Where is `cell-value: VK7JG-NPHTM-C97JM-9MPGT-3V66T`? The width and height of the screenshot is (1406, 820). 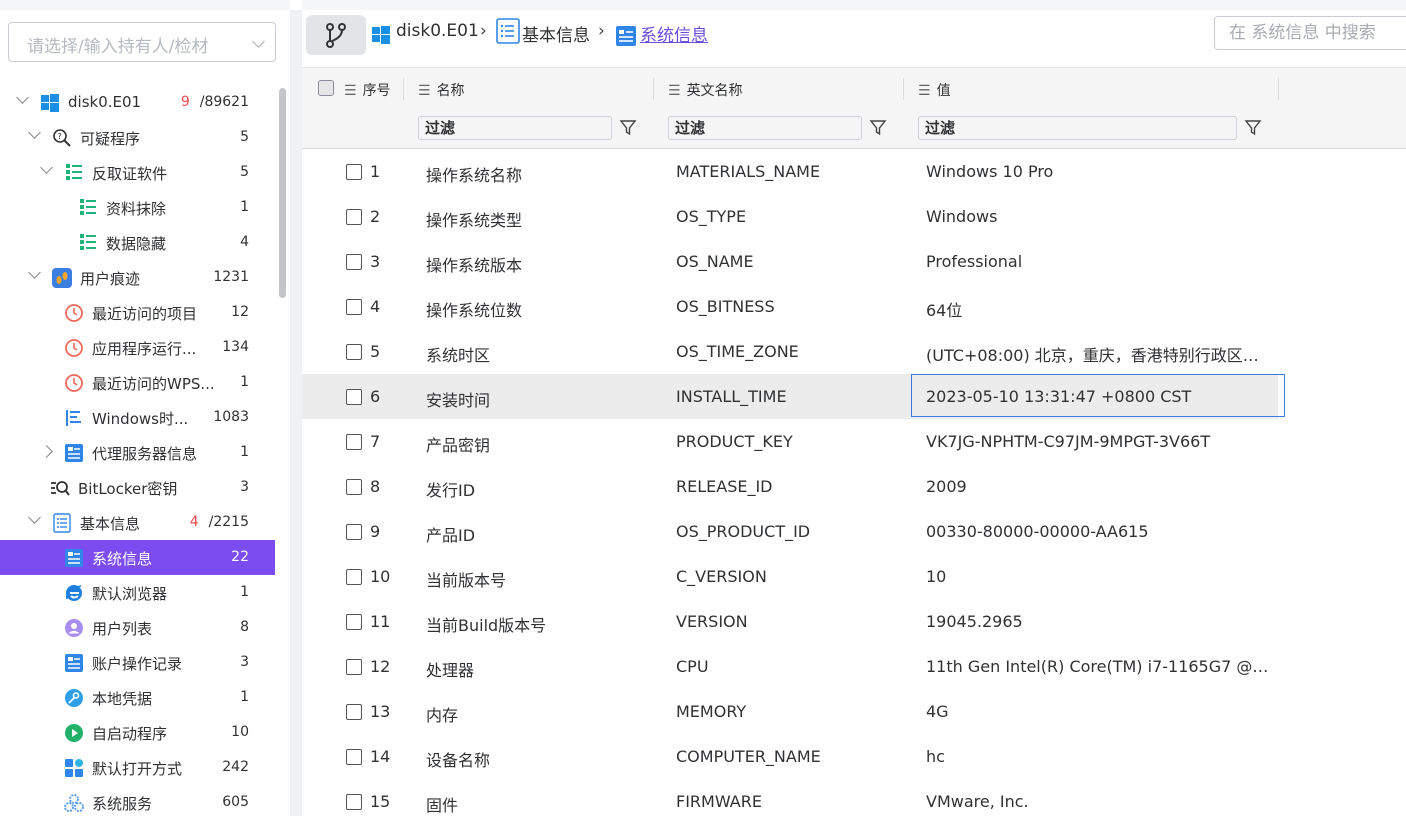 cell-value: VK7JG-NPHTM-C97JM-9MPGT-3V66T is located at coordinates (1099, 441).